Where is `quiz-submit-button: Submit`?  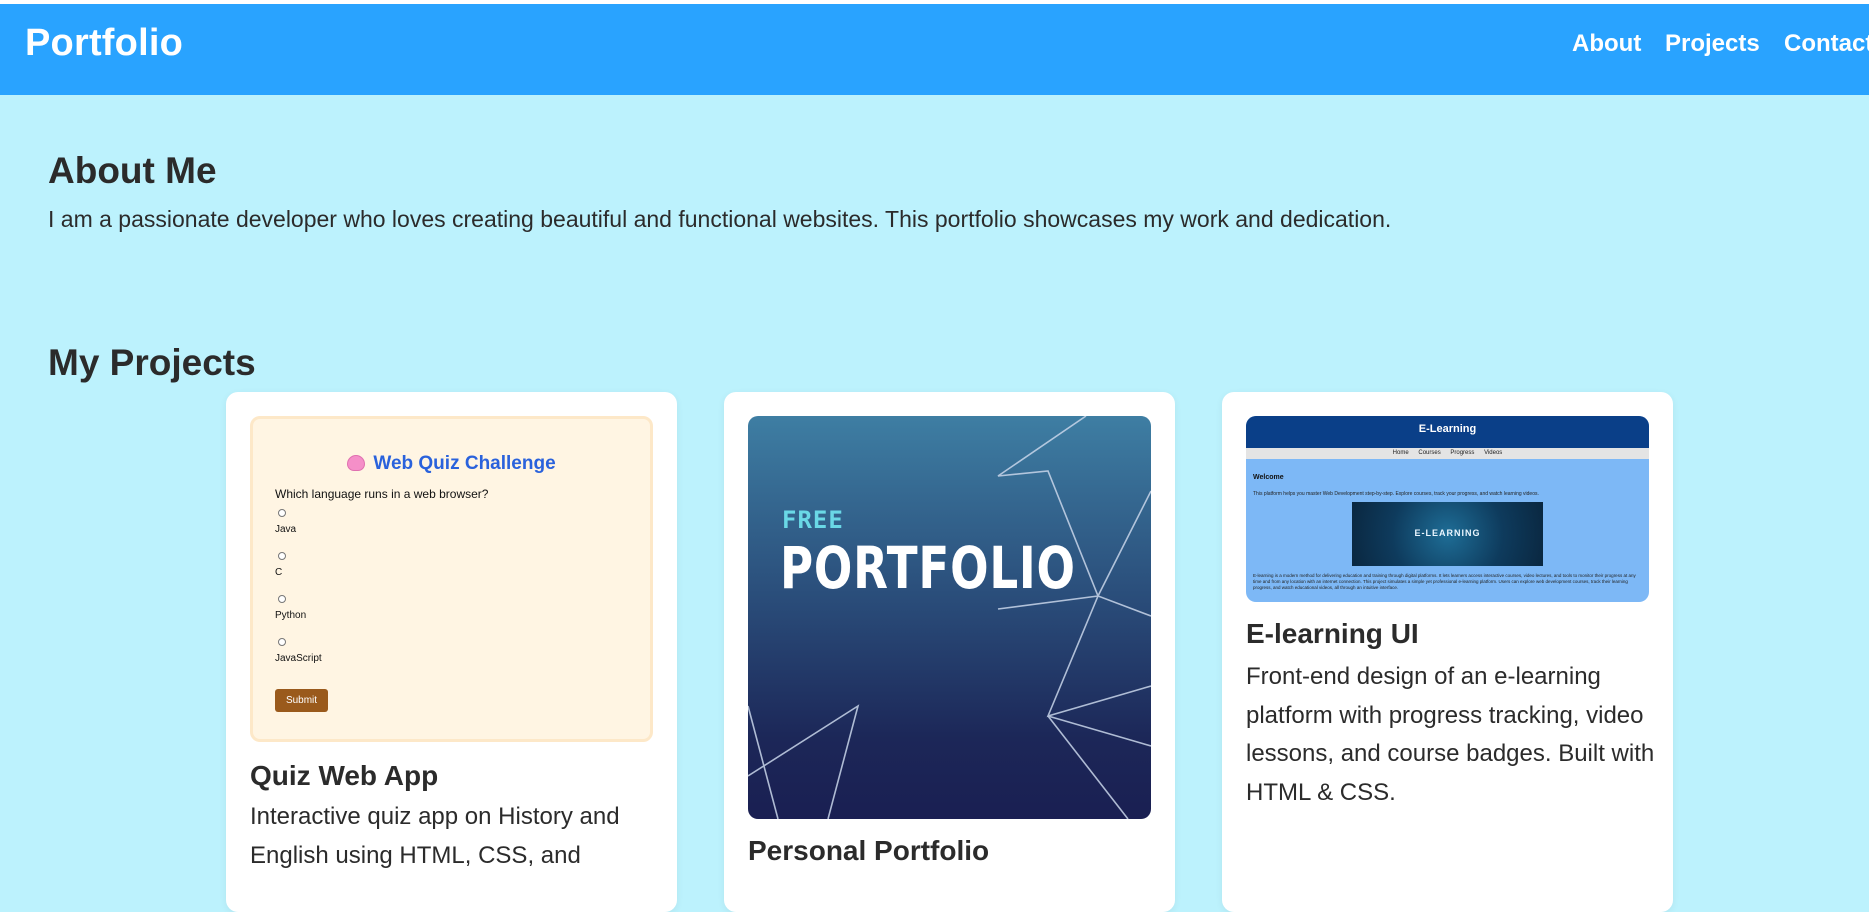 quiz-submit-button: Submit is located at coordinates (301, 700).